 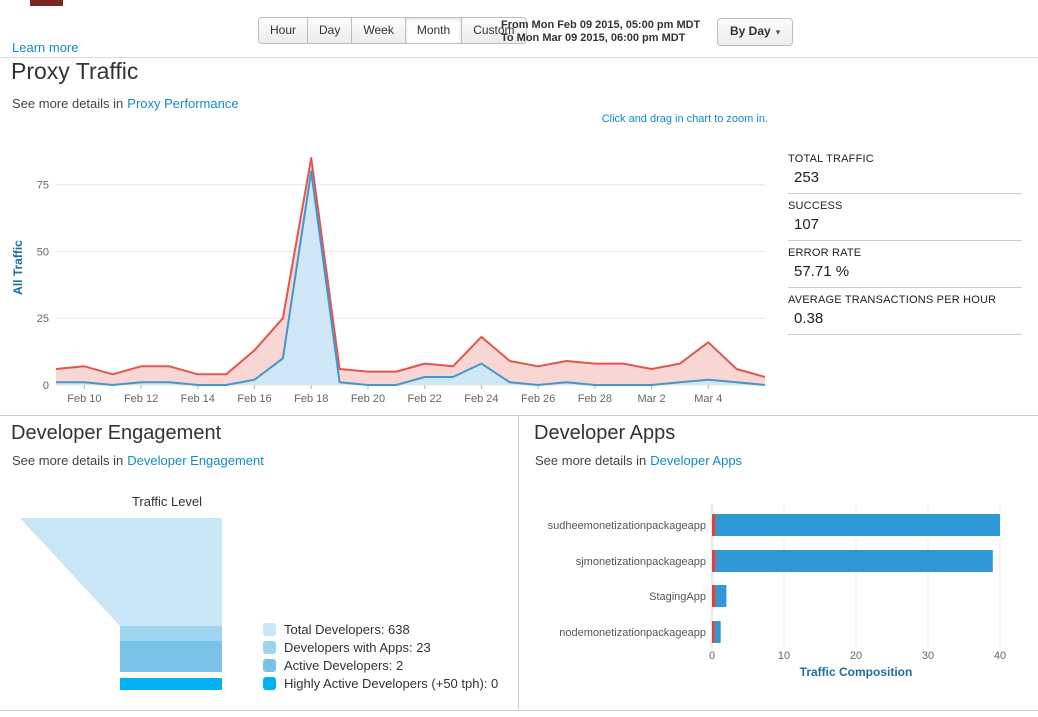 I want to click on bar-category-label: sjmonetizationpackageapp, so click(x=641, y=562).